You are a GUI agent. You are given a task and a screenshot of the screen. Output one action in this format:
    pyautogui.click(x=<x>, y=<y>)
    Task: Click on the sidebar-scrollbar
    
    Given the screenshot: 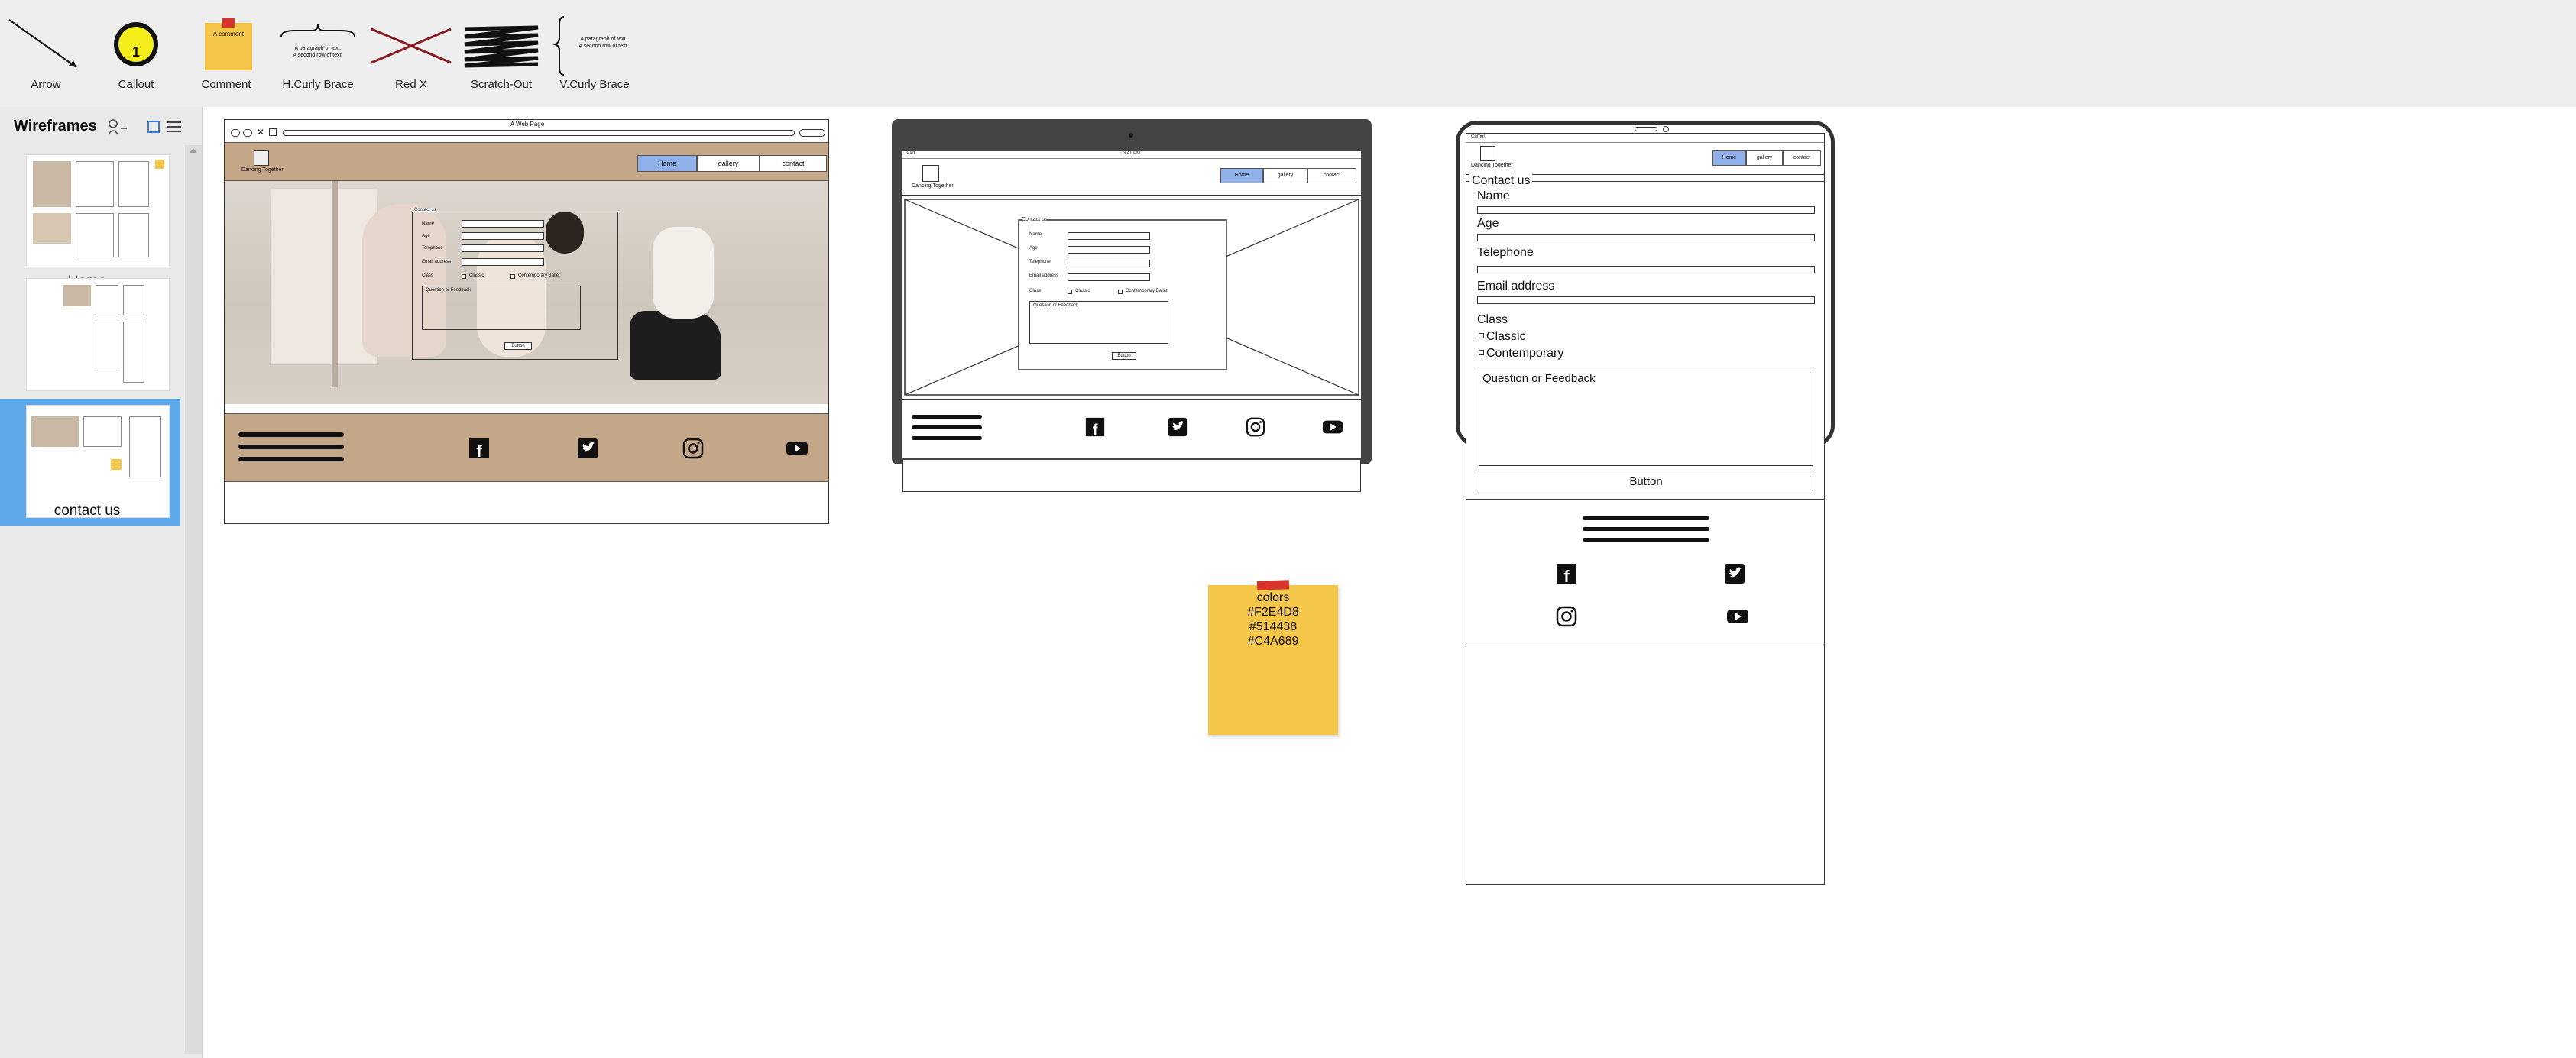 What is the action you would take?
    pyautogui.click(x=194, y=599)
    